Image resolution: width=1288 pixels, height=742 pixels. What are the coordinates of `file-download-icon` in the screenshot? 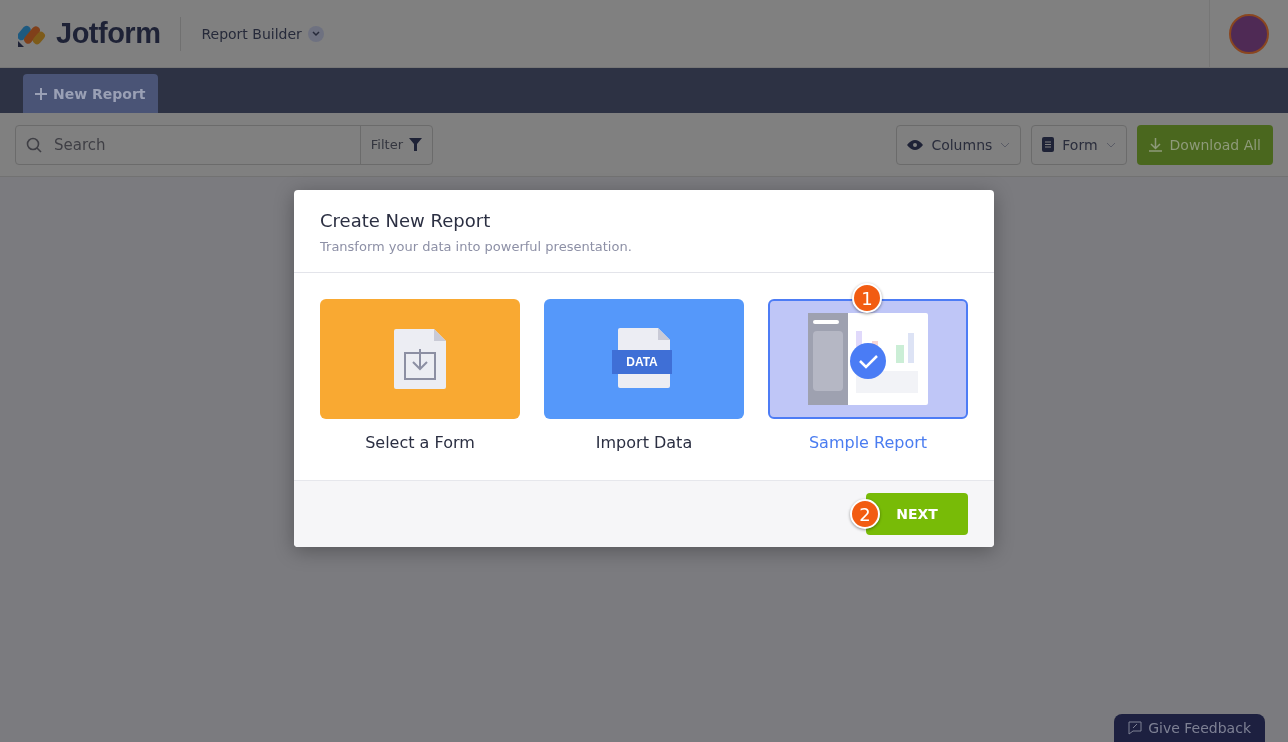 It's located at (420, 359).